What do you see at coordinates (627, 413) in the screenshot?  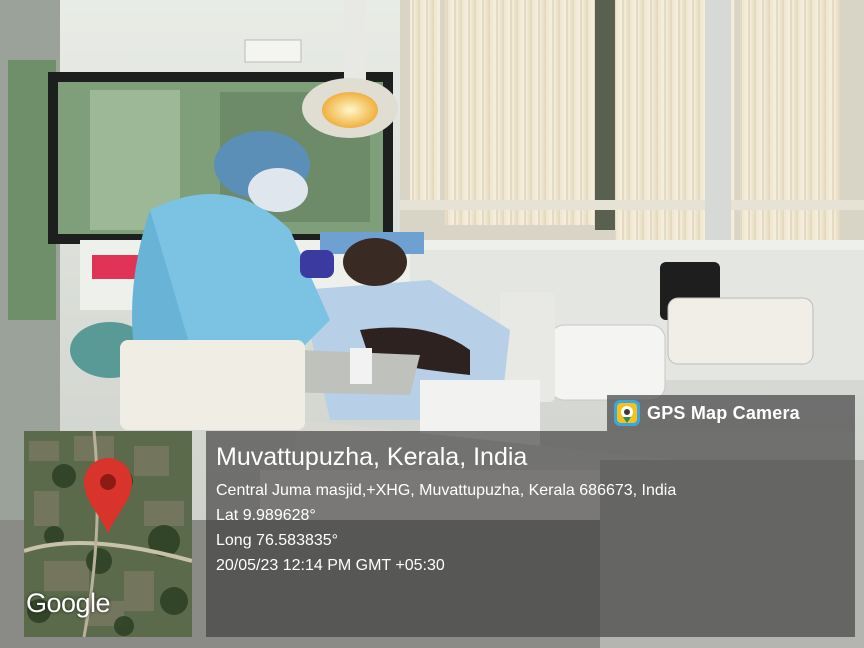 I see `camera-pin-icon` at bounding box center [627, 413].